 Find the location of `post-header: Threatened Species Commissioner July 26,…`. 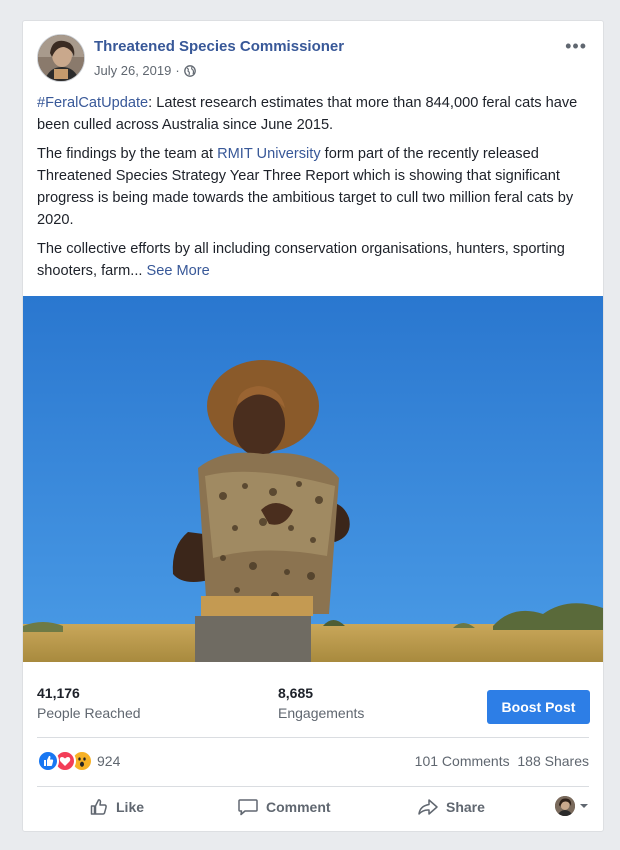

post-header: Threatened Species Commissioner July 26,… is located at coordinates (312, 60).